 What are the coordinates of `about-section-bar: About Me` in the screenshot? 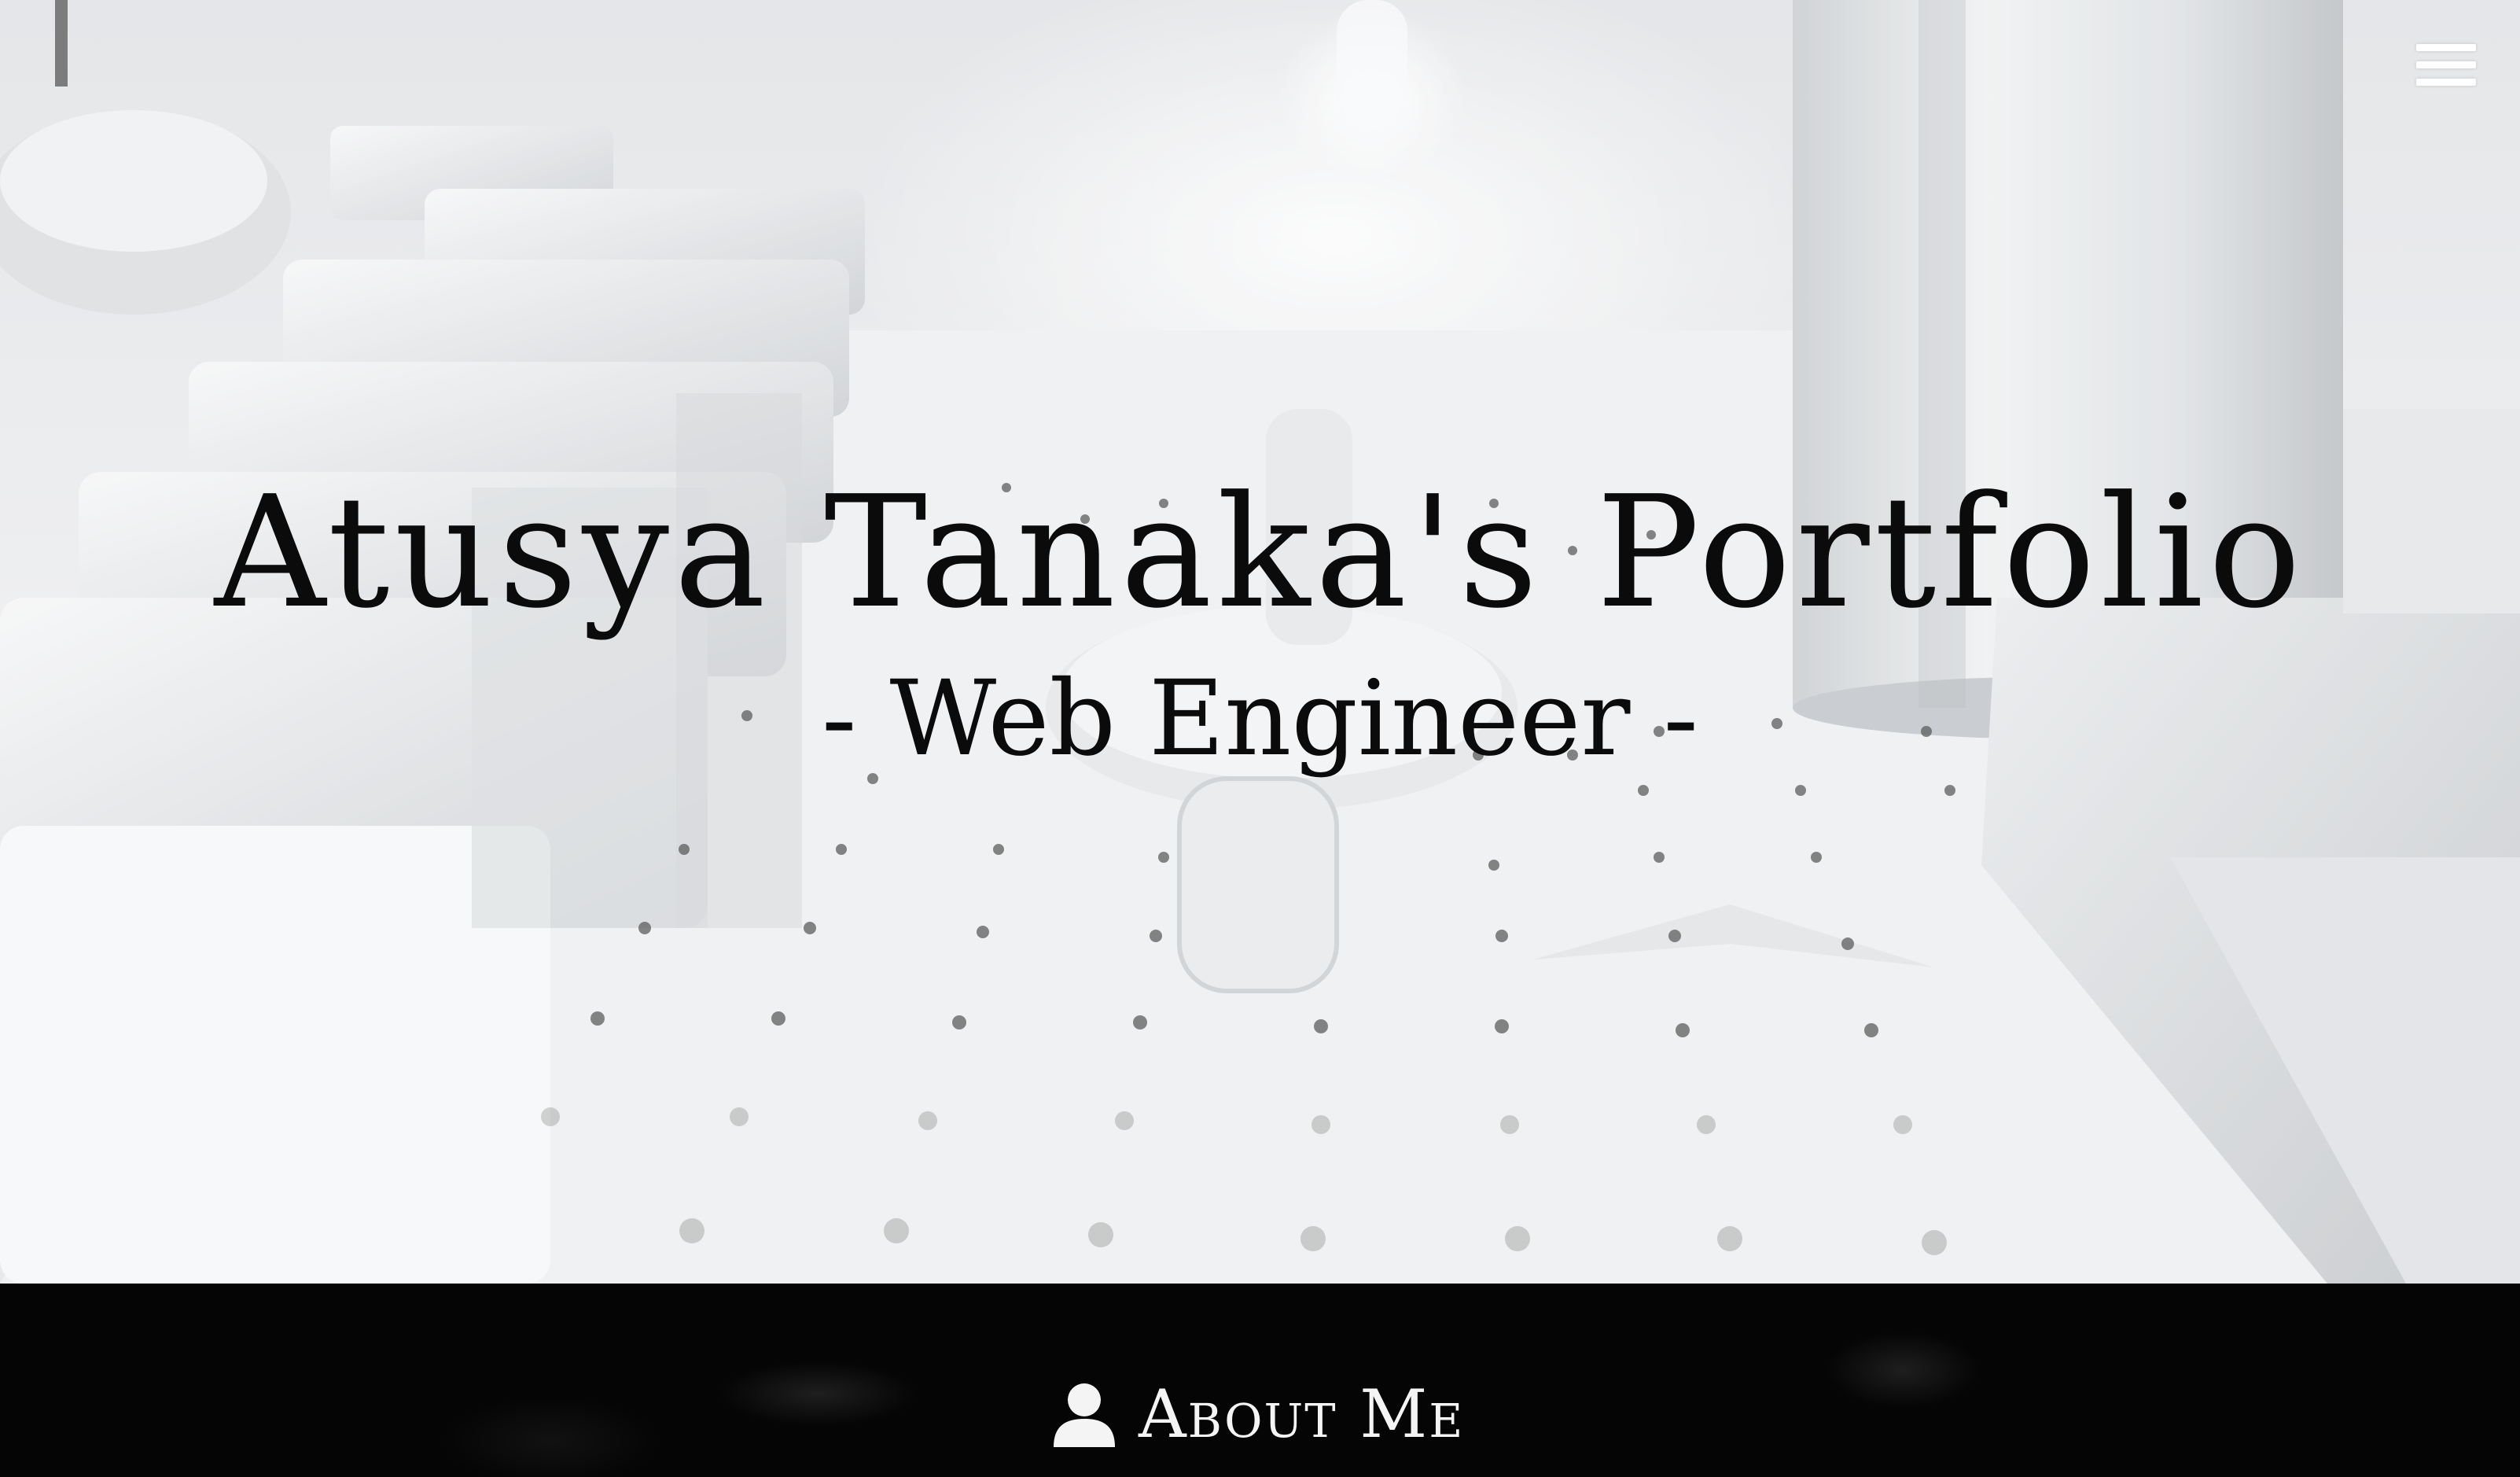 It's located at (1260, 1380).